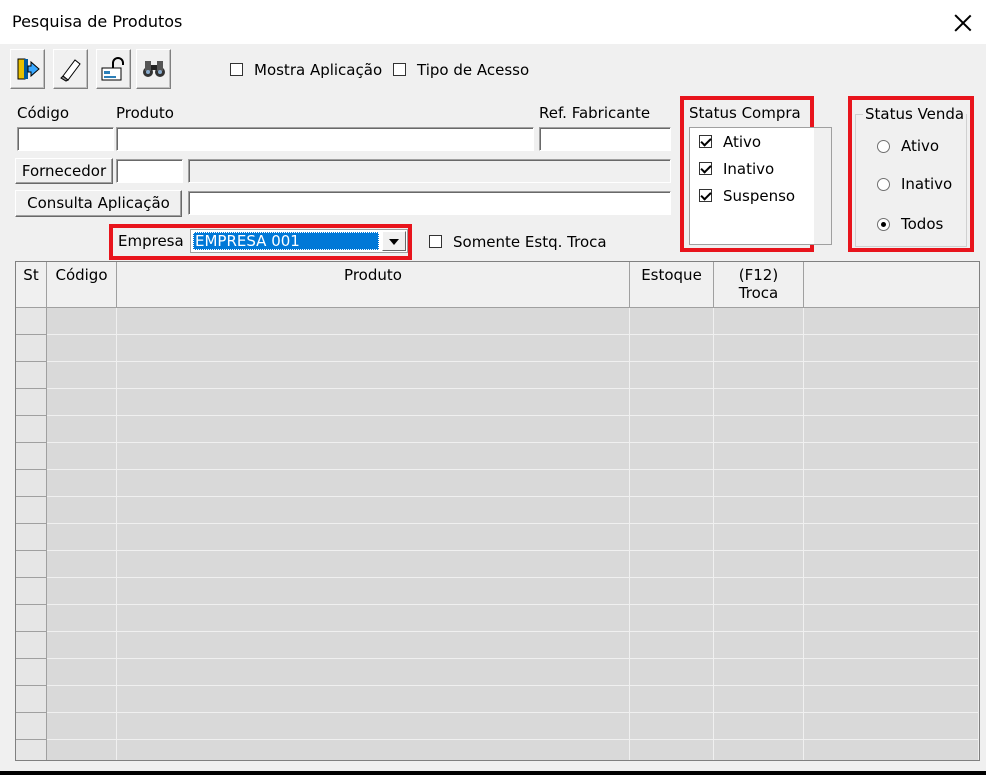 The height and width of the screenshot is (775, 986). I want to click on clear-button, so click(70, 69).